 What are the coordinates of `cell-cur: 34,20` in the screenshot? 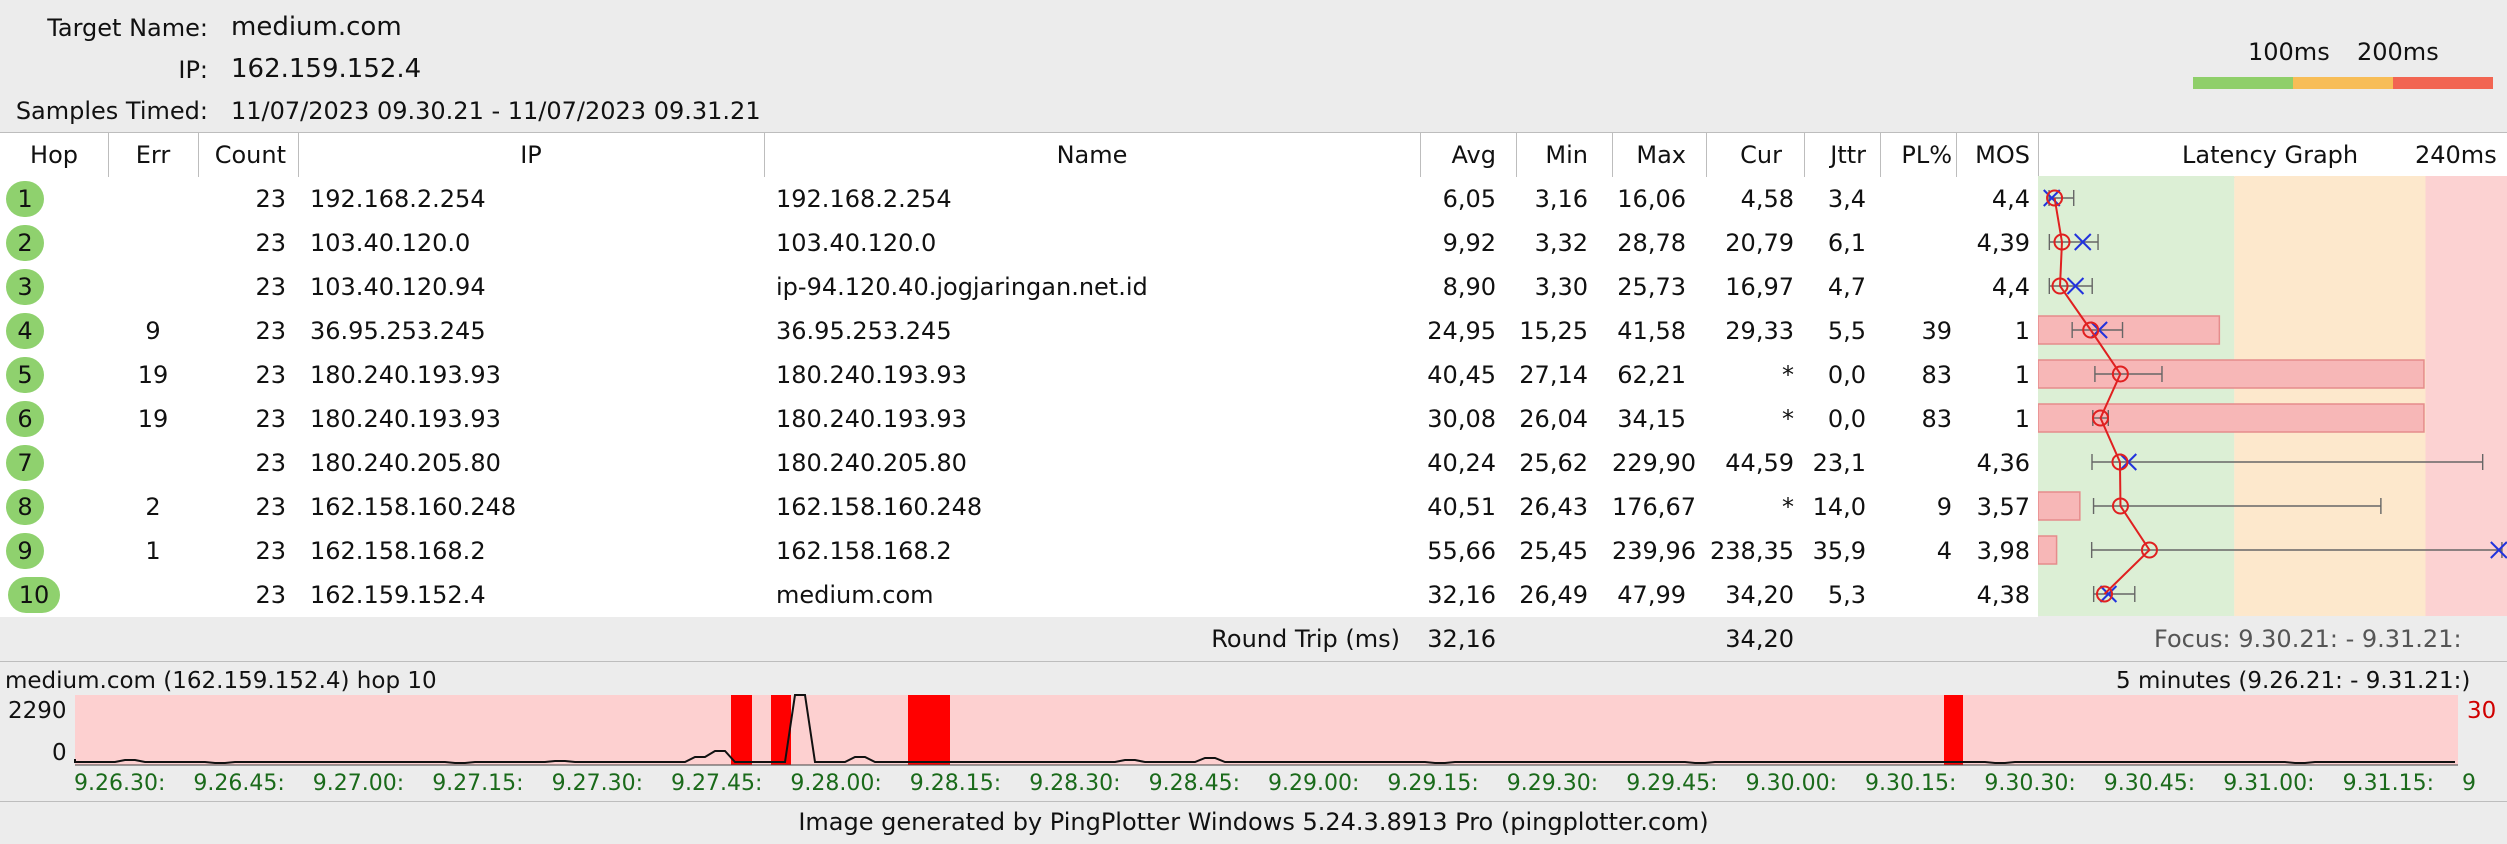 It's located at (1759, 595).